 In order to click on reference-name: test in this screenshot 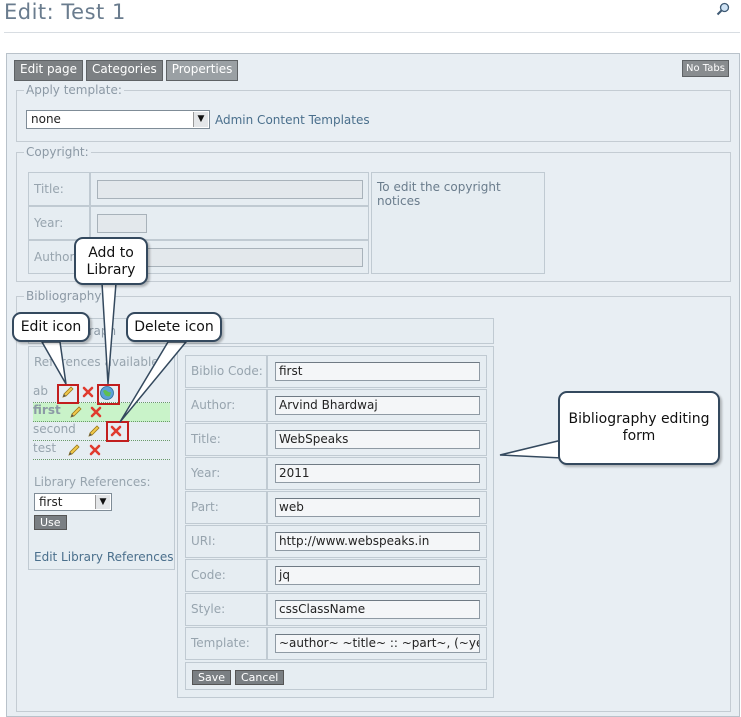, I will do `click(44, 448)`.